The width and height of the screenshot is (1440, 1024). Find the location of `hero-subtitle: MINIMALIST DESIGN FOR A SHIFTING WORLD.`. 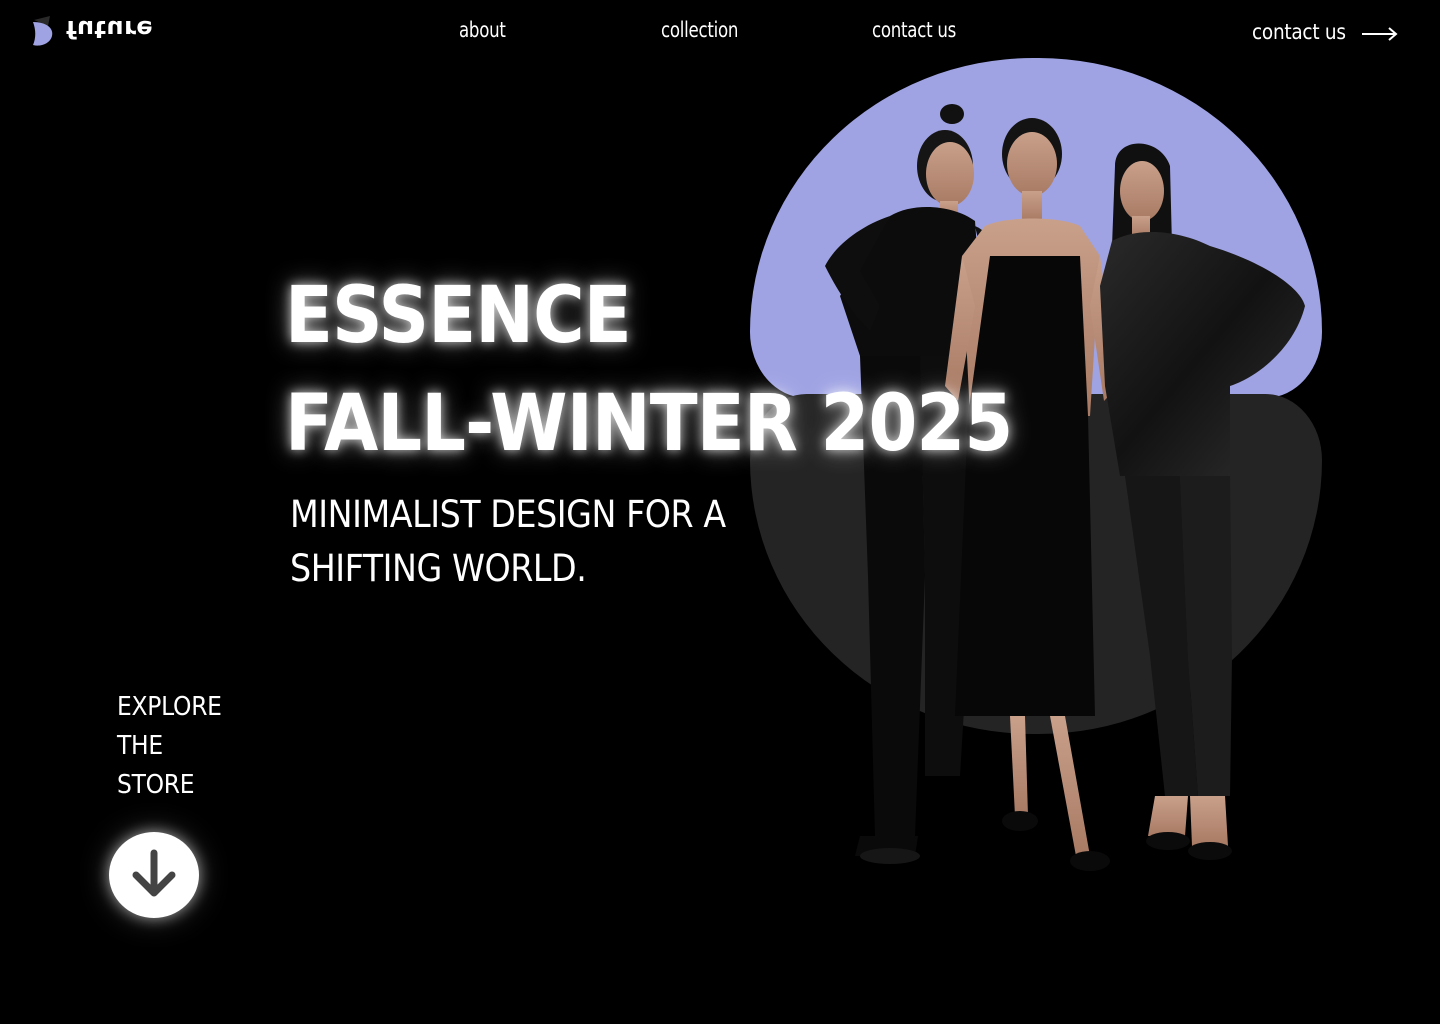

hero-subtitle: MINIMALIST DESIGN FOR A SHIFTING WORLD. is located at coordinates (508, 542).